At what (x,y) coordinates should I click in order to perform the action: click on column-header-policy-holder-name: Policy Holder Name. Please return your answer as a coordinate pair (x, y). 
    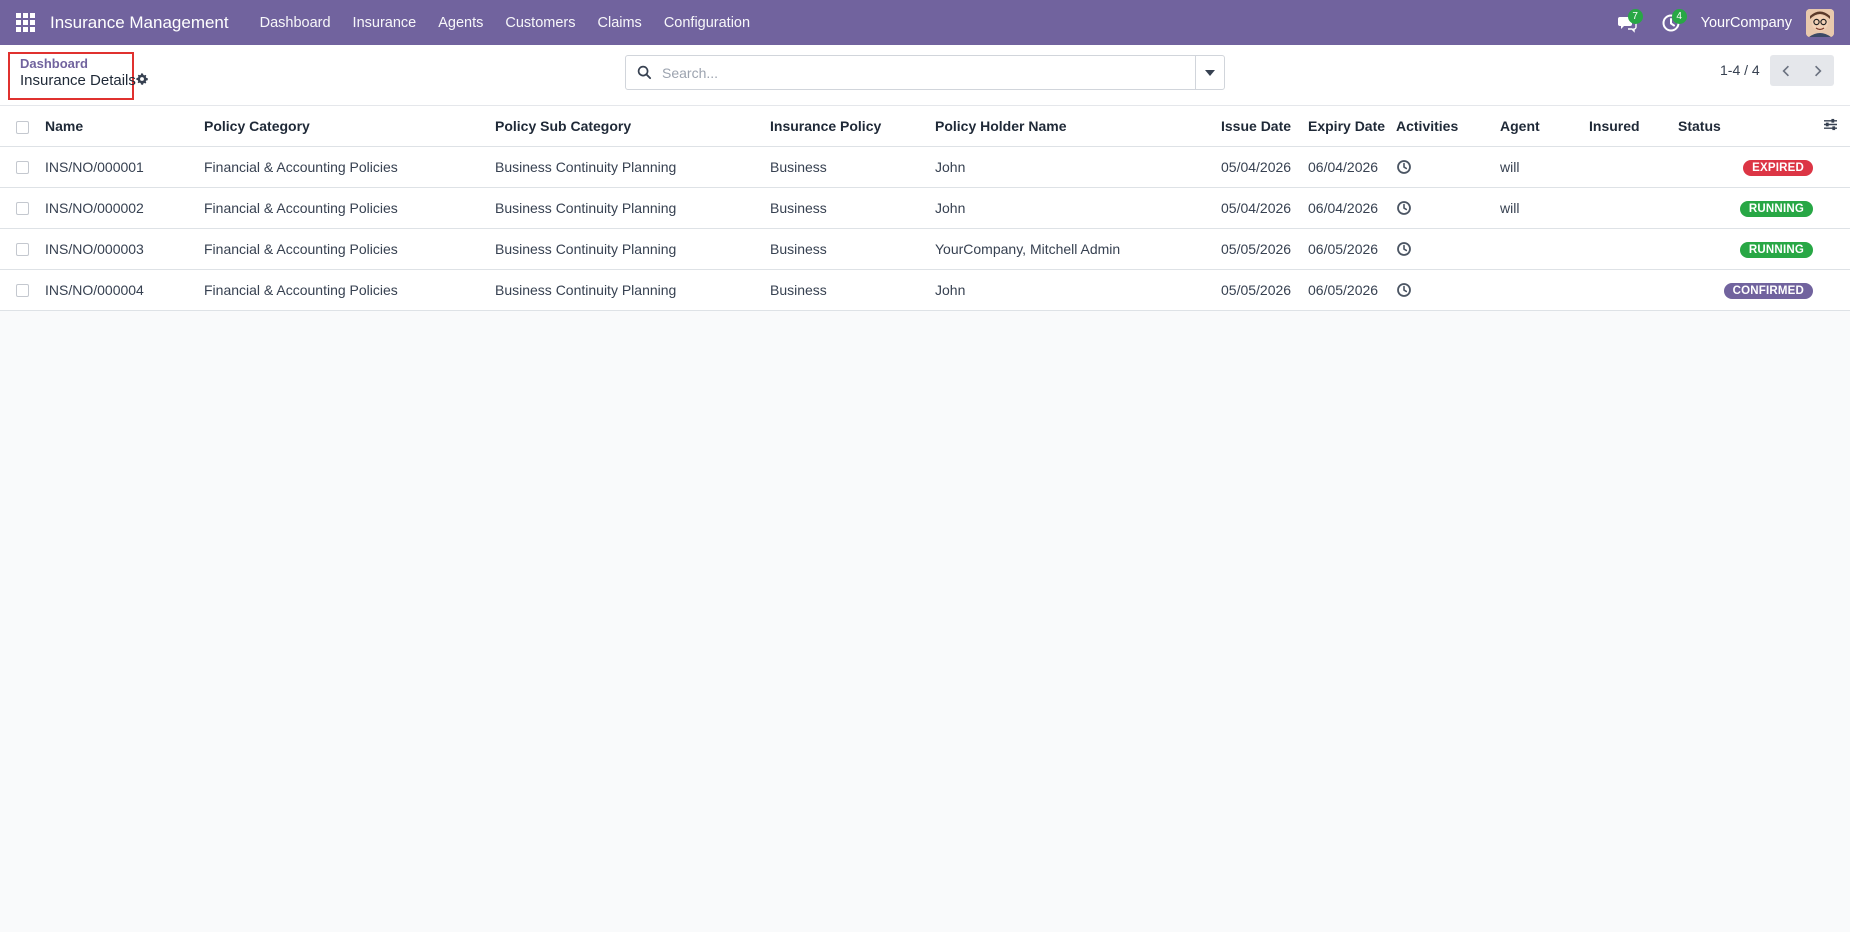
    Looking at the image, I should click on (1078, 126).